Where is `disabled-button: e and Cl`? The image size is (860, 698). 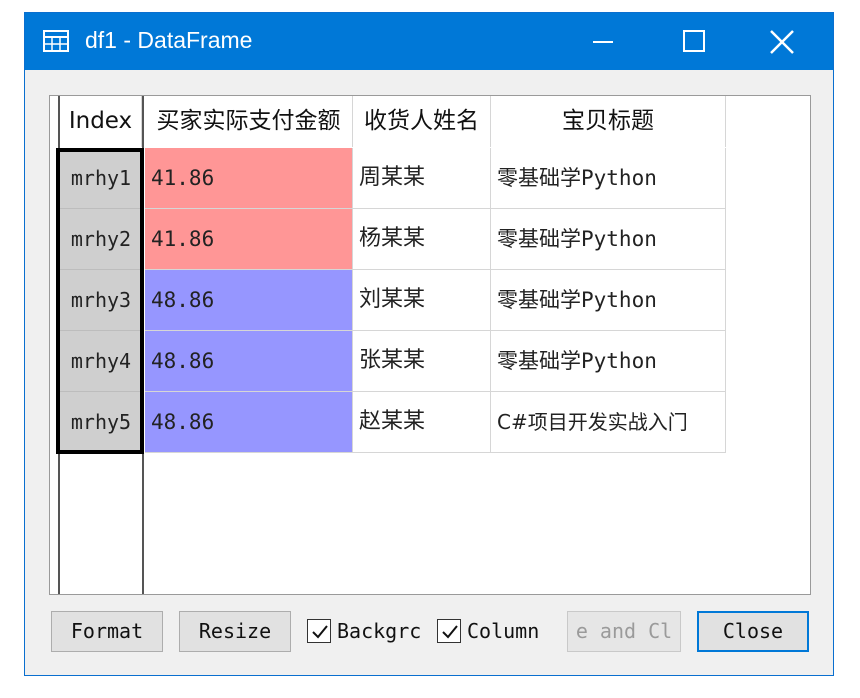
disabled-button: e and Cl is located at coordinates (624, 631).